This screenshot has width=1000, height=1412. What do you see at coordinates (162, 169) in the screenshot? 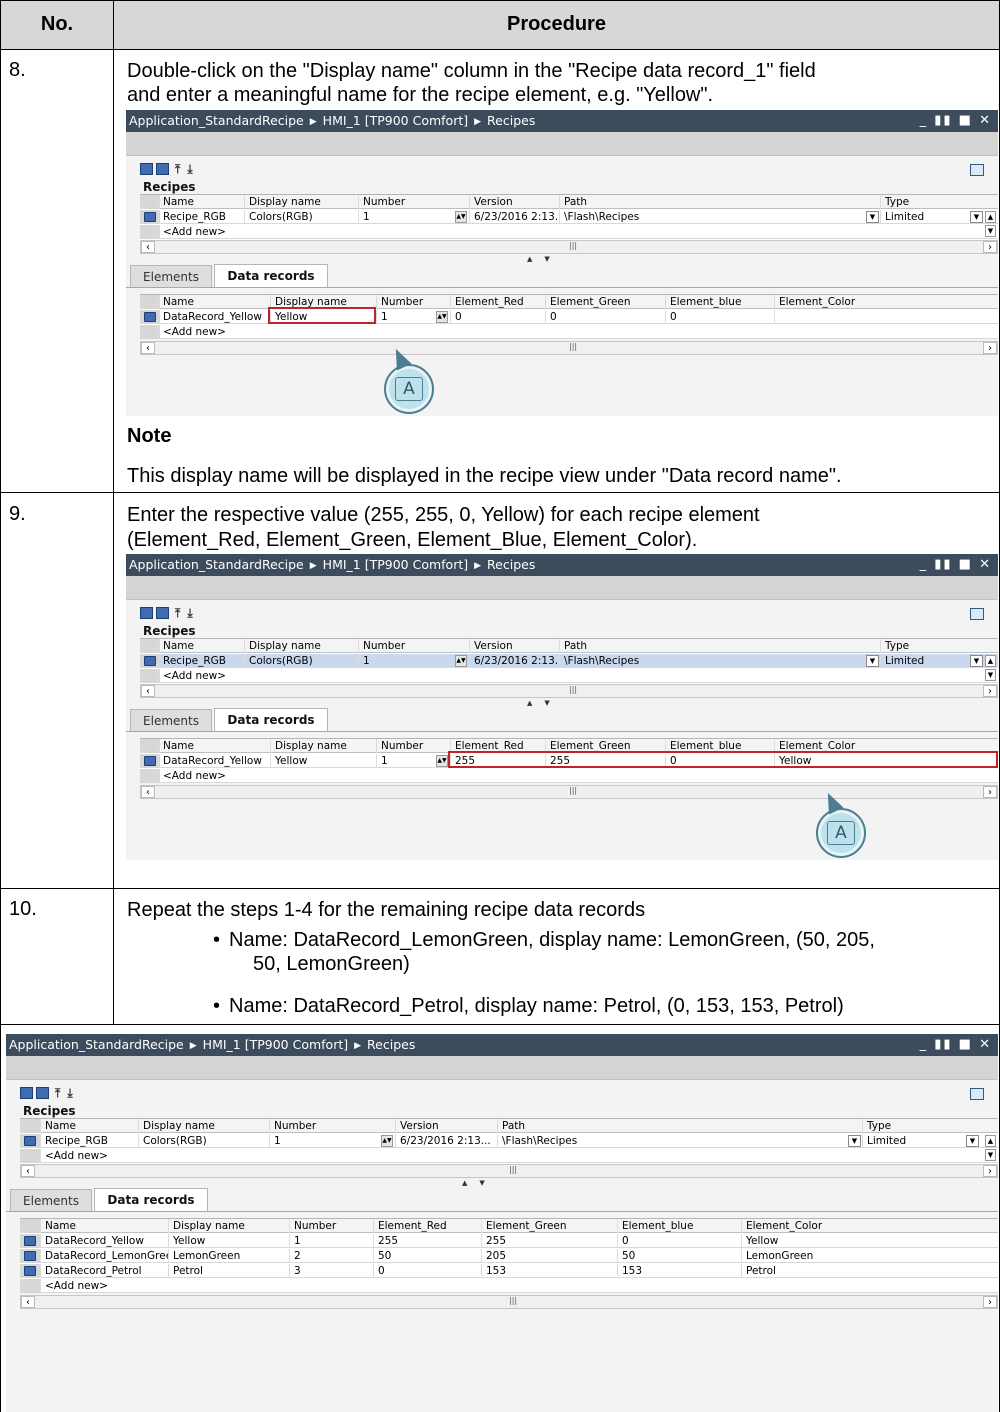
I see `export-icon` at bounding box center [162, 169].